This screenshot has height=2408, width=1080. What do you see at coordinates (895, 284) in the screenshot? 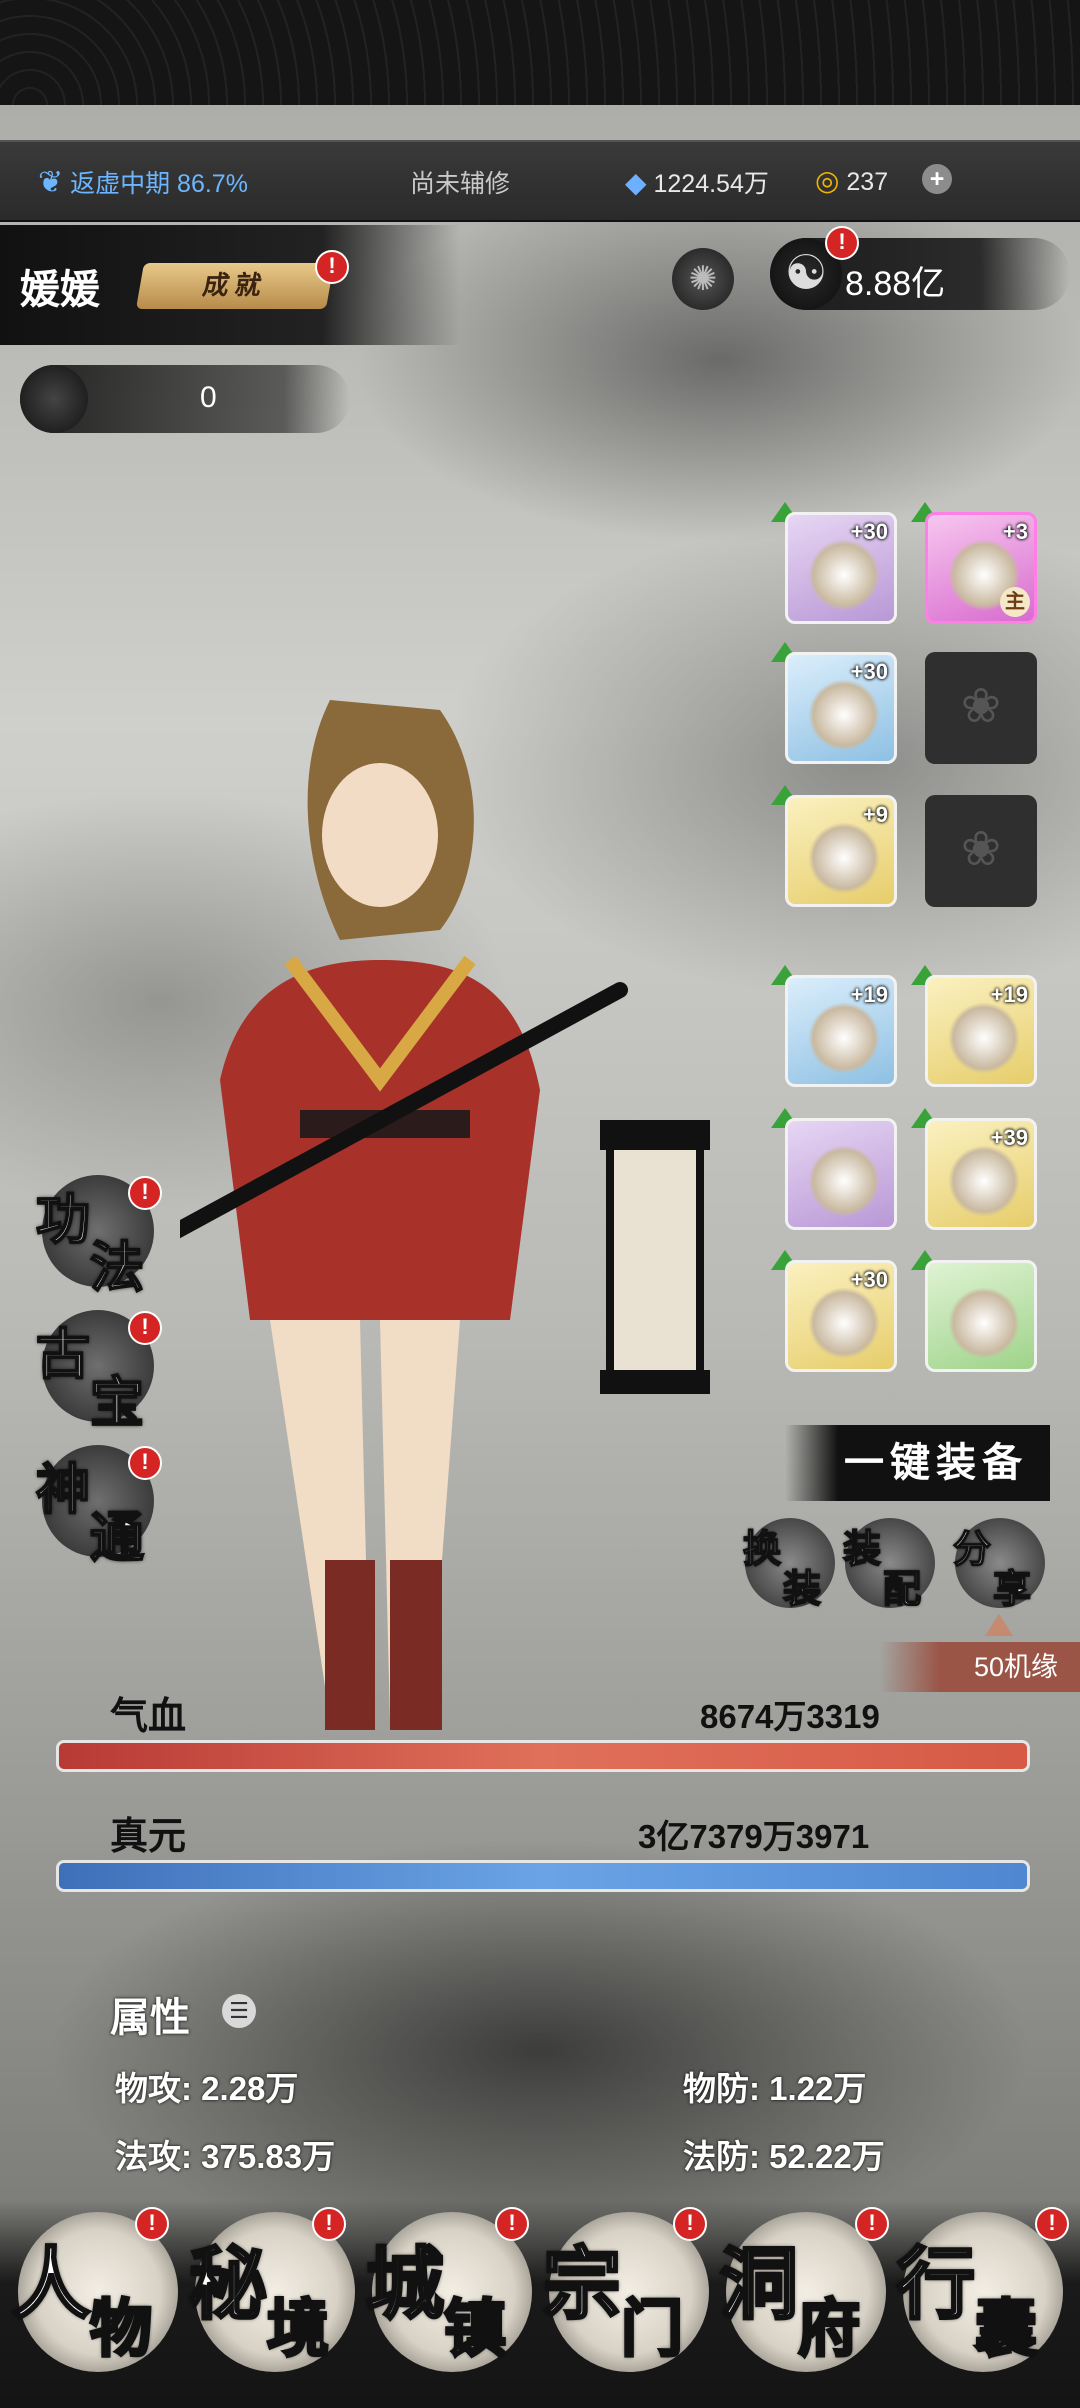
I see `combat-power-value: 8.88亿` at bounding box center [895, 284].